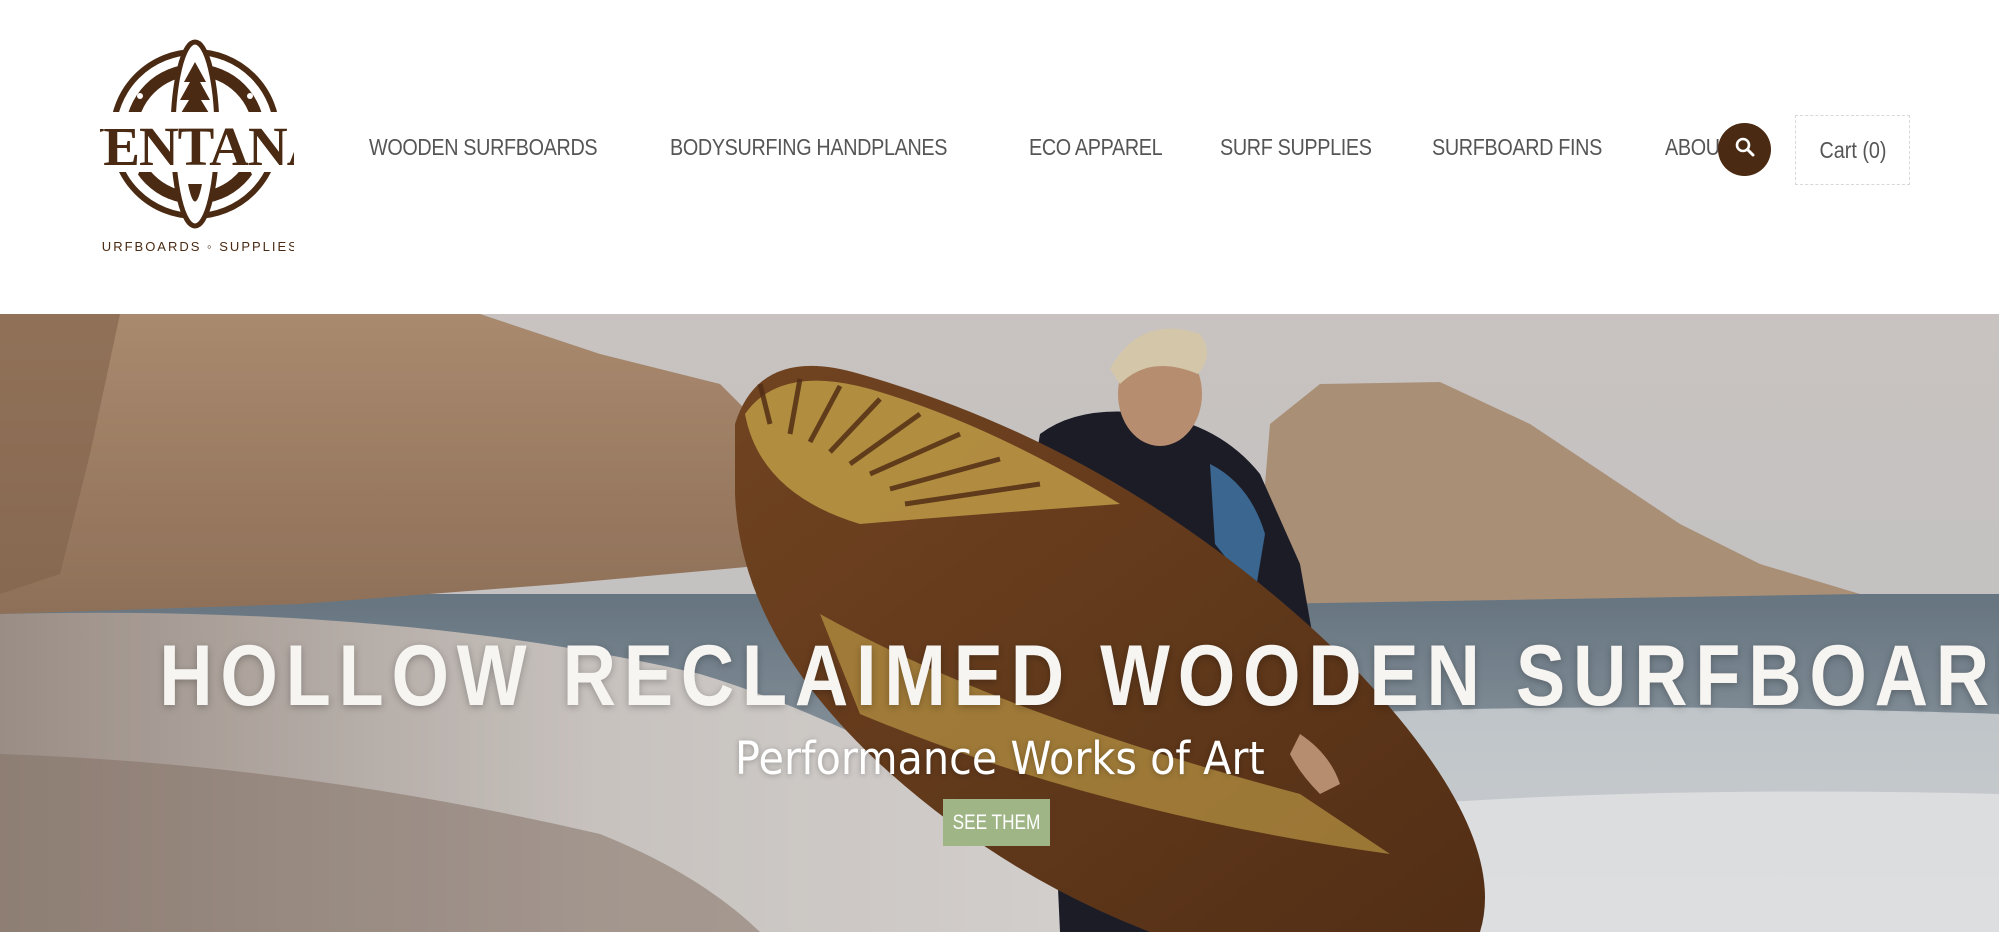 Image resolution: width=1999 pixels, height=932 pixels. I want to click on nav-item-surfboard-fins: SURFBOARD FINS, so click(1517, 147).